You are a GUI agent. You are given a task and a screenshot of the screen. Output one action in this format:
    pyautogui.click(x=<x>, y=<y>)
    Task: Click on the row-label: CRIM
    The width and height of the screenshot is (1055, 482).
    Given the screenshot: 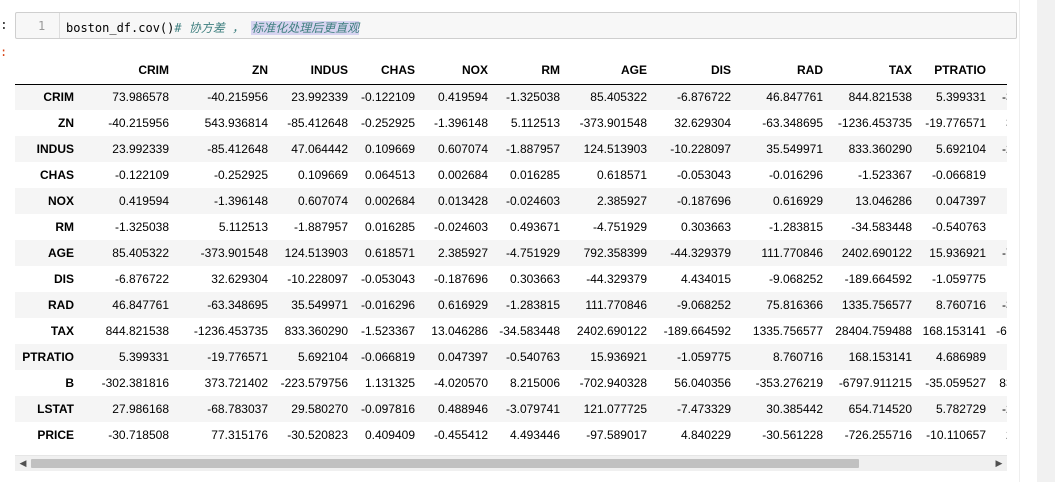 What is the action you would take?
    pyautogui.click(x=58, y=97)
    